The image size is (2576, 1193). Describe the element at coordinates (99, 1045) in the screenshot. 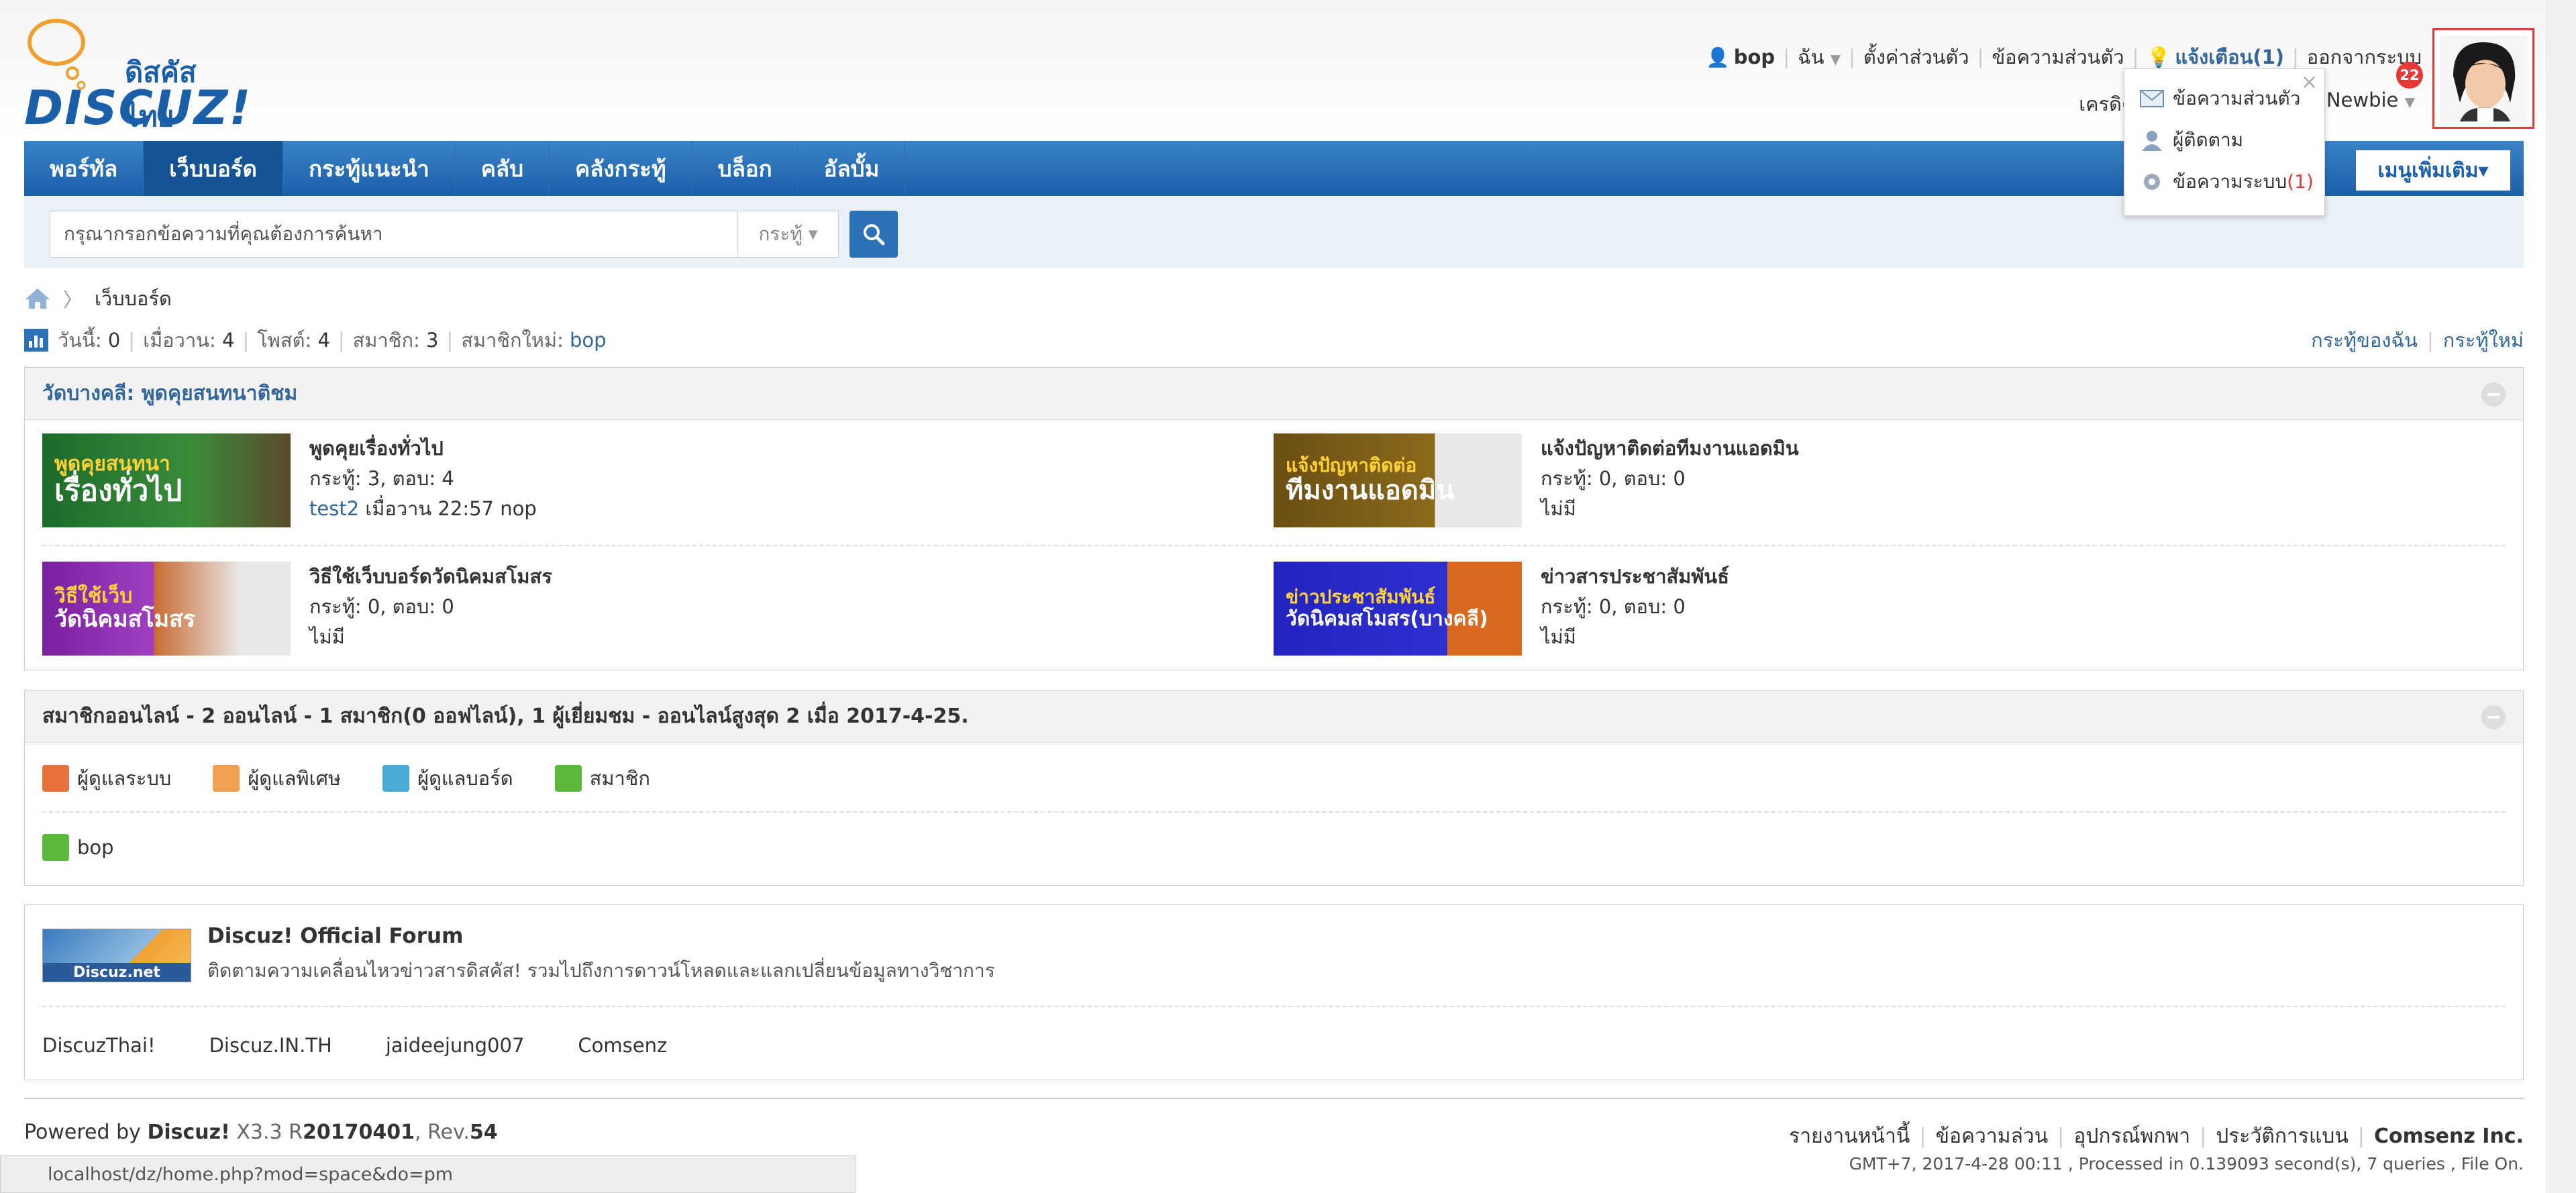

I see `link-discuzthai: DiscuzThai!` at that location.